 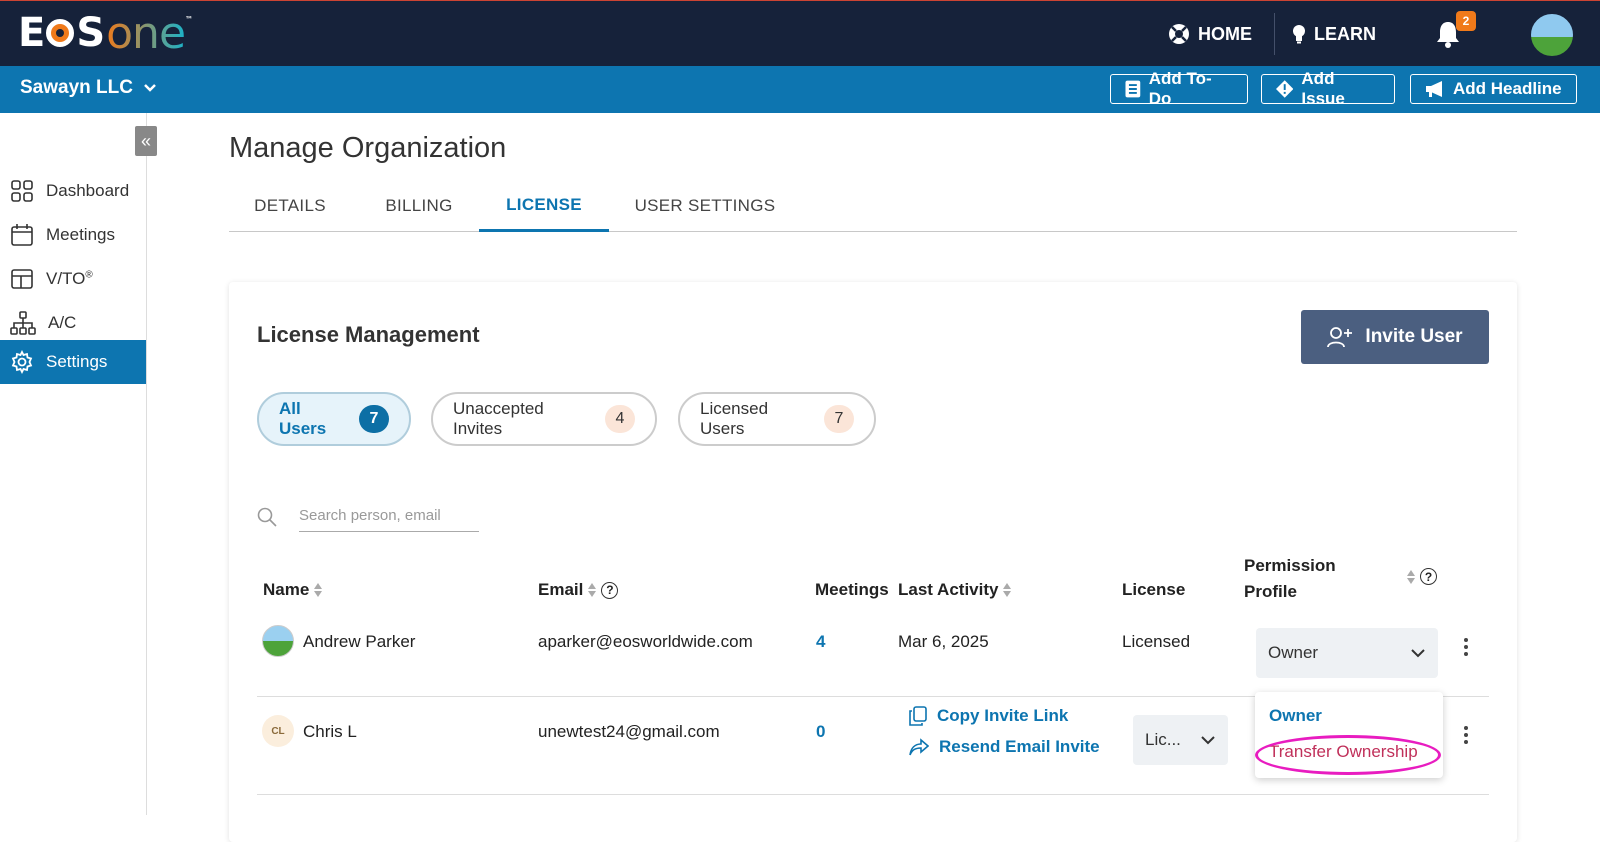 What do you see at coordinates (80, 234) in the screenshot?
I see `sidebar-label-meetings: Meetings` at bounding box center [80, 234].